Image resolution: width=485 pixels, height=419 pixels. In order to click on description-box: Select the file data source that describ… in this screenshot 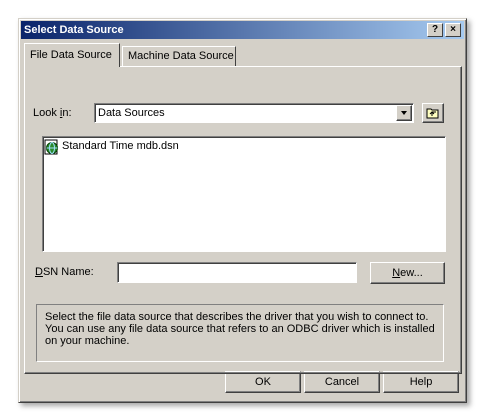, I will do `click(240, 333)`.